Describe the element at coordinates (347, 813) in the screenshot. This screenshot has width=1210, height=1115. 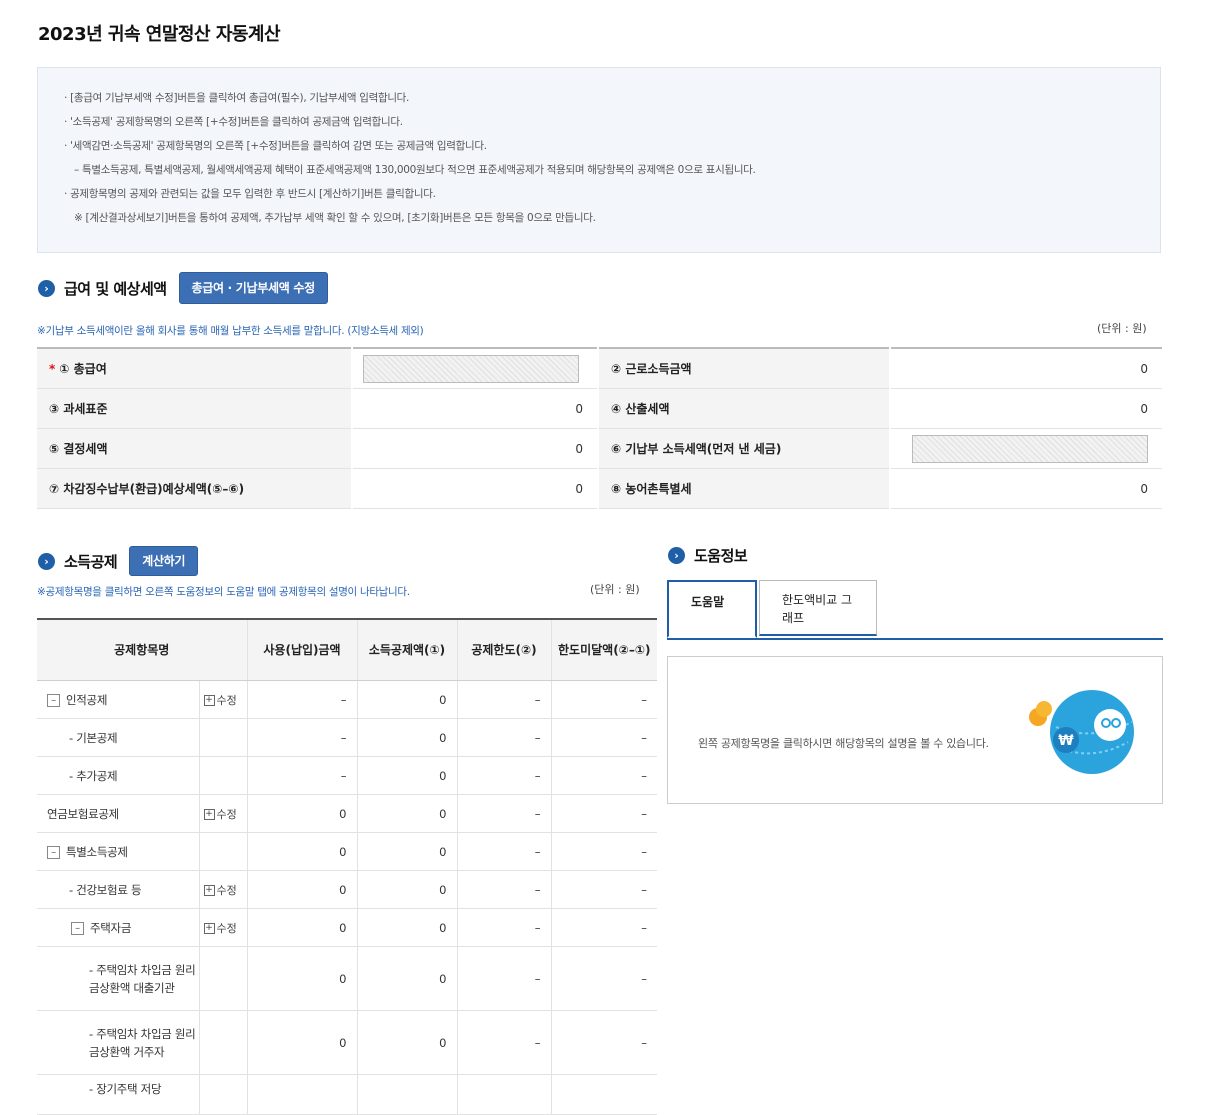
I see `table-row: 연금보험료공제 + 수정 0 0 – –` at that location.